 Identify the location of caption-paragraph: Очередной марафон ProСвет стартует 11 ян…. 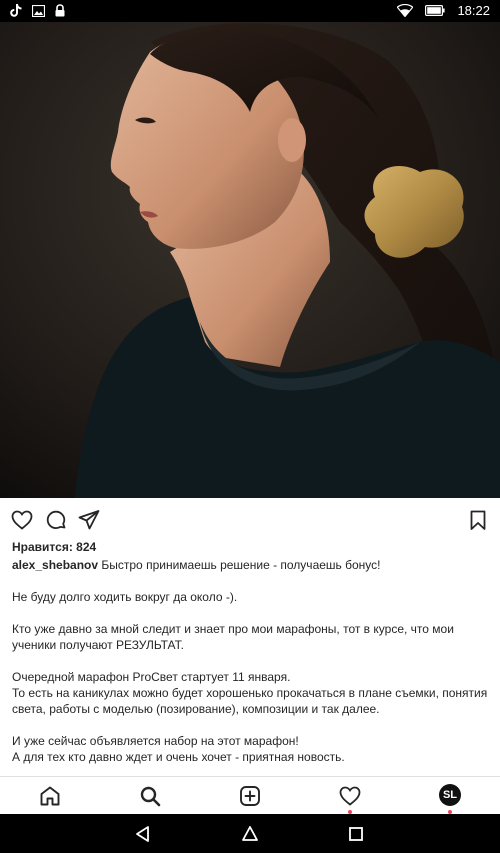
(250, 693).